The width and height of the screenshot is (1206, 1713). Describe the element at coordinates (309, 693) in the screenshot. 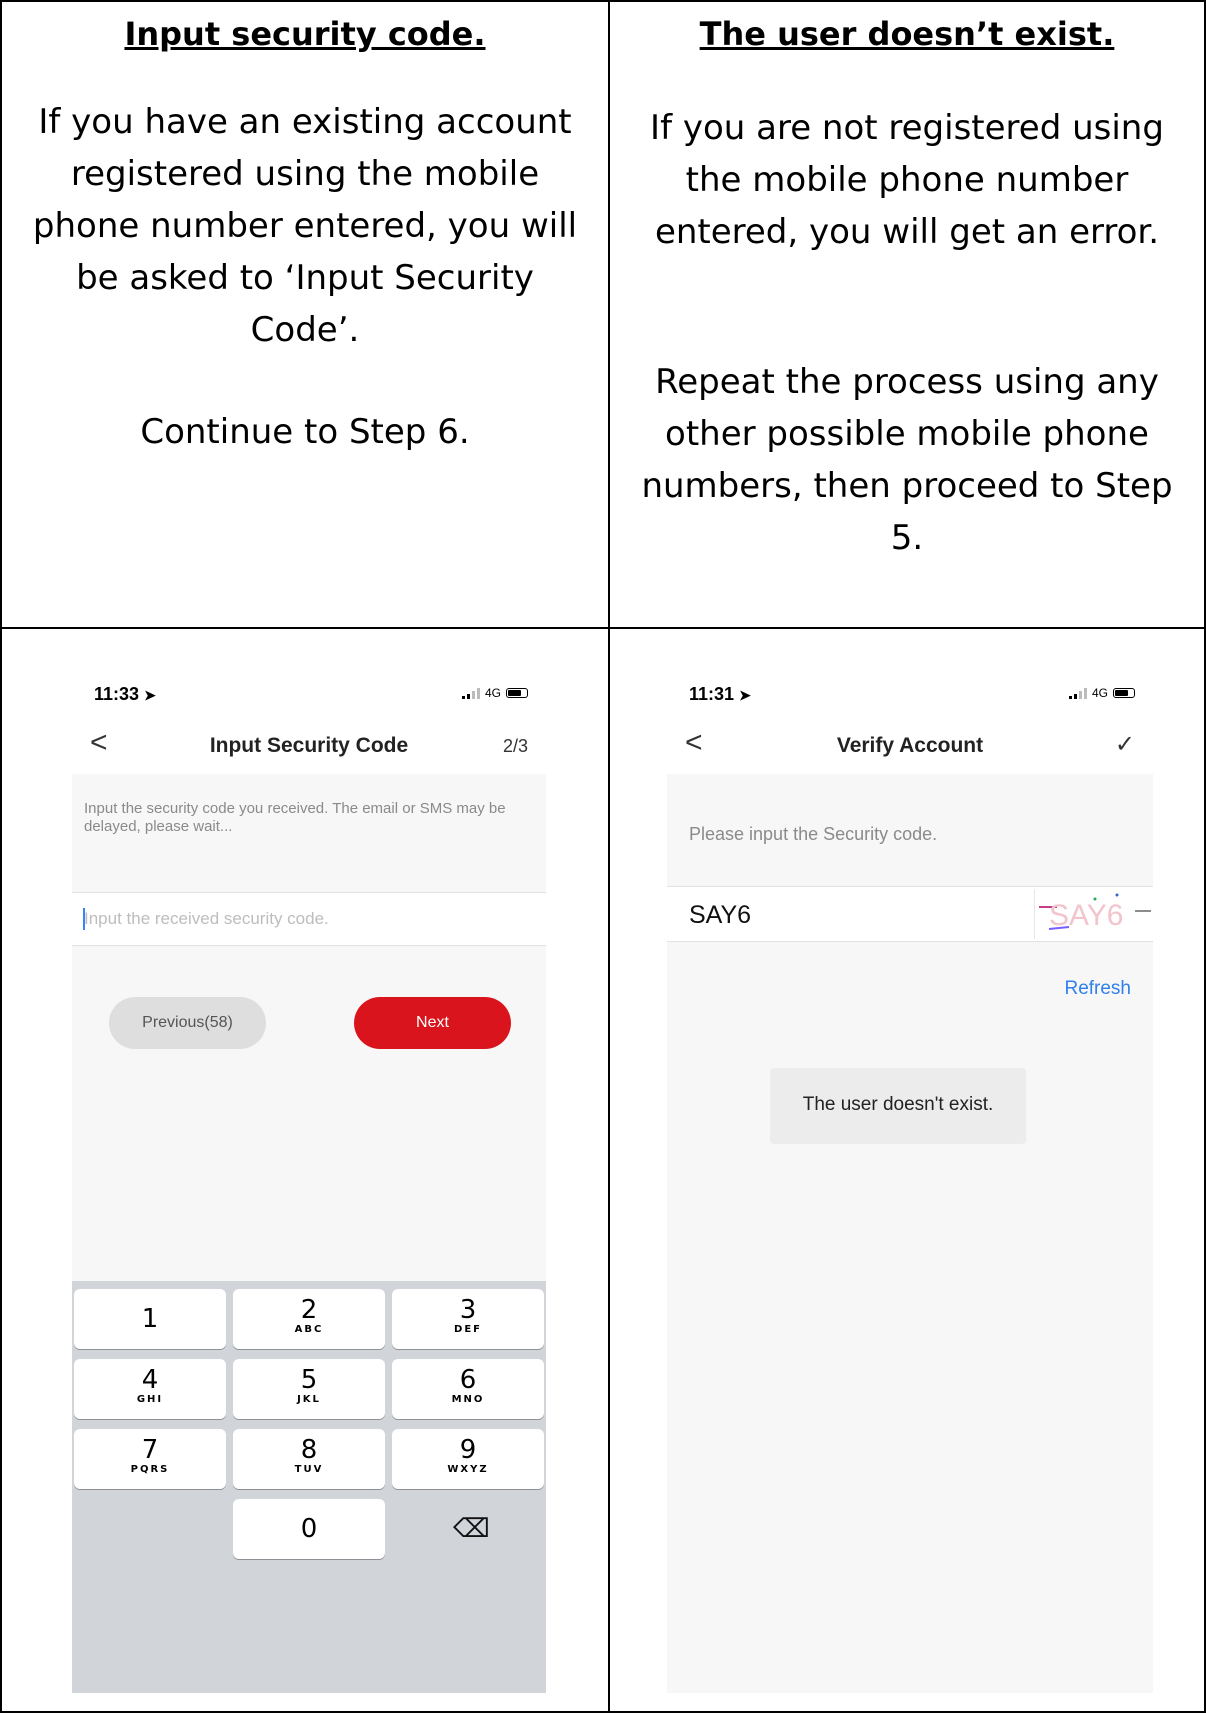

I see `status-bar: 11:33 ➤ 4G` at that location.